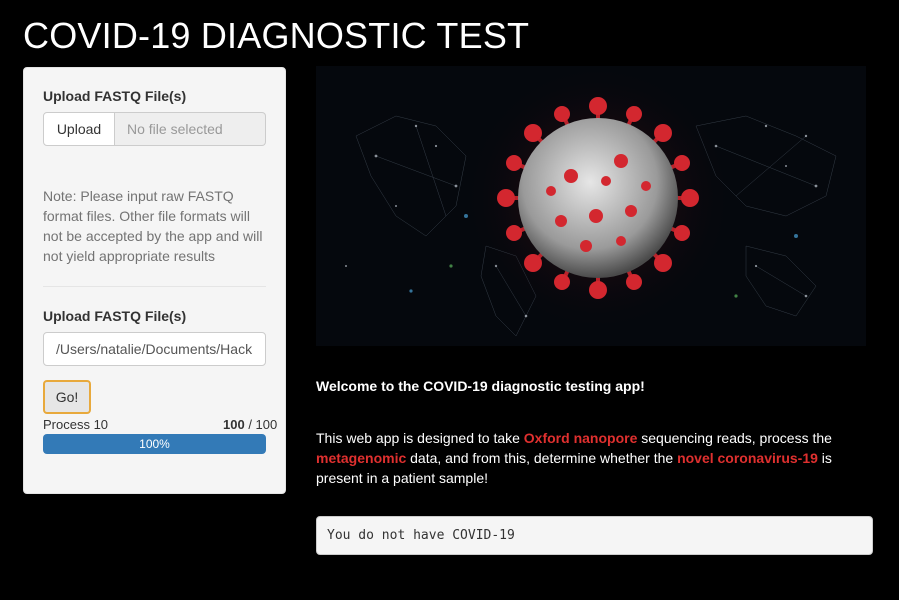 The width and height of the screenshot is (899, 600). What do you see at coordinates (747, 458) in the screenshot?
I see `desc-highlight-coronavirus: novel coronavirus-19` at bounding box center [747, 458].